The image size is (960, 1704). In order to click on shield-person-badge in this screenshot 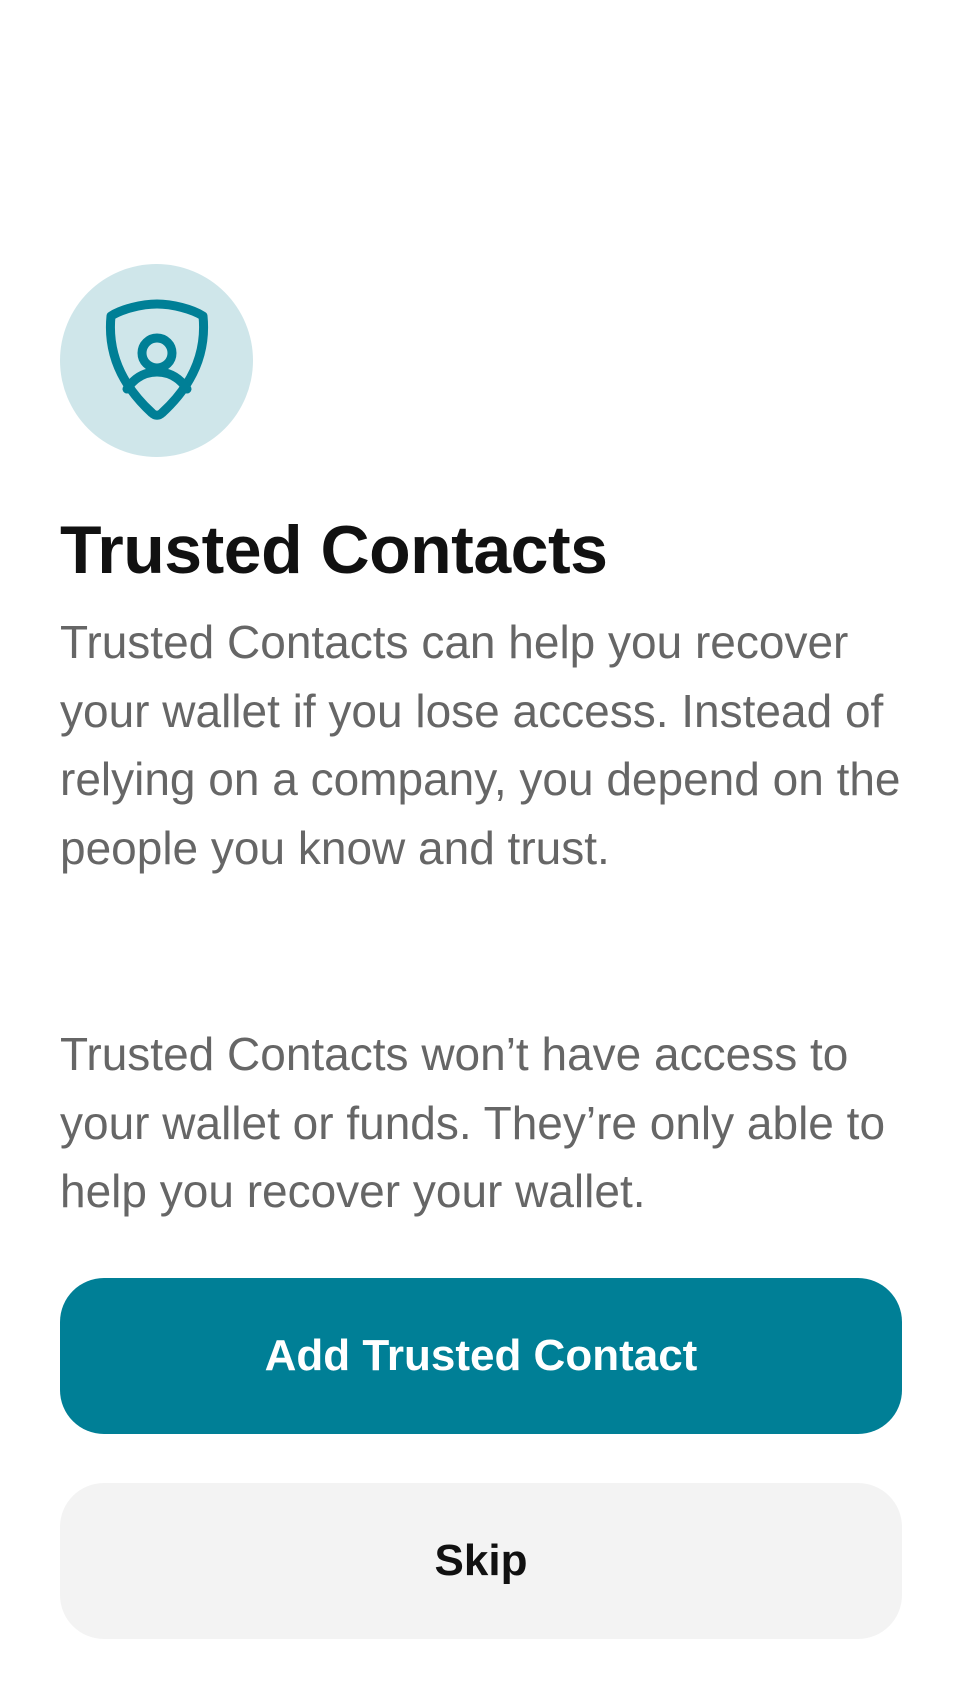, I will do `click(156, 360)`.